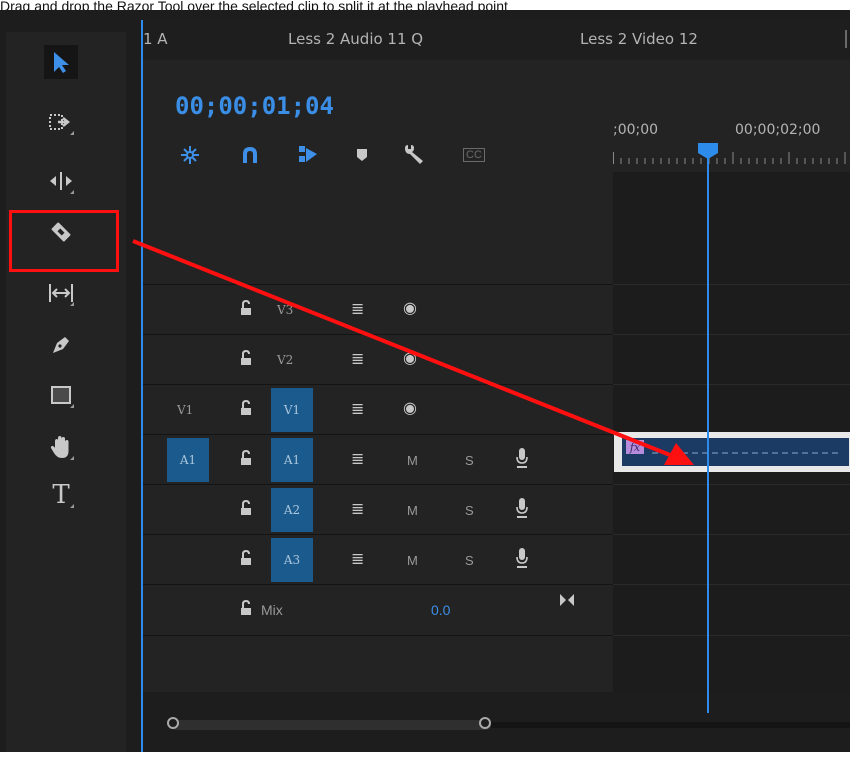 Image resolution: width=850 pixels, height=762 pixels. I want to click on tab-divider, so click(846, 39).